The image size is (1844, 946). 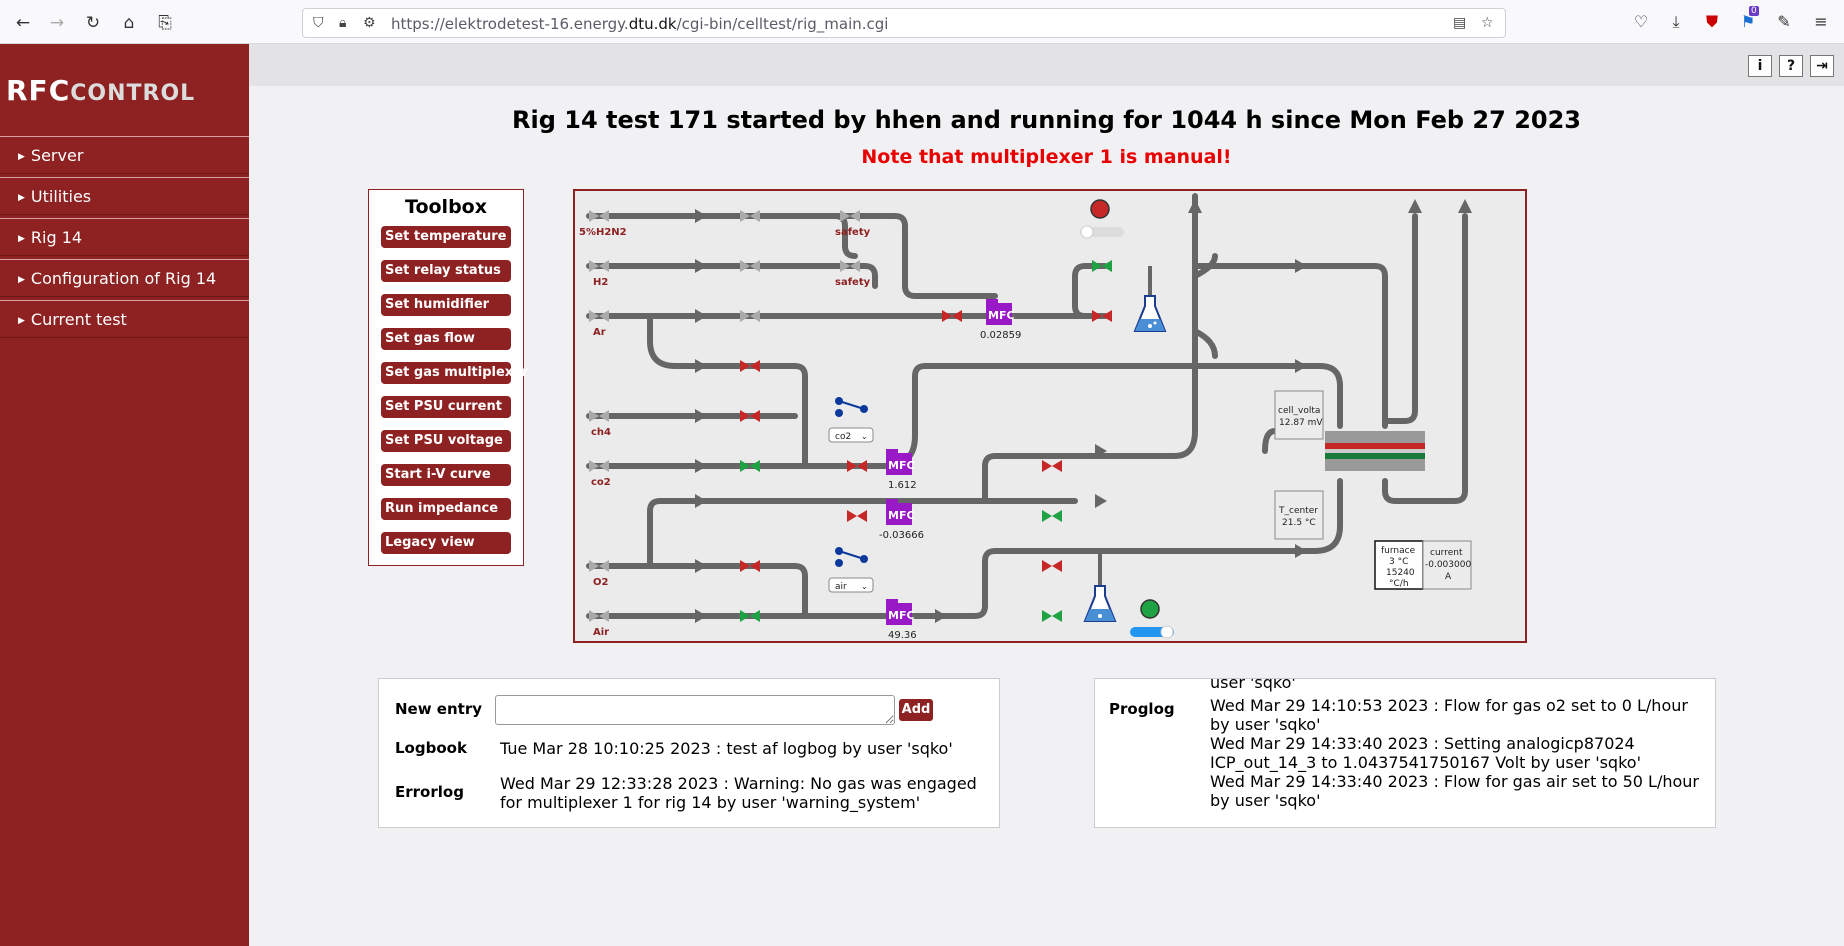 I want to click on ublock-icon: ⛊, so click(x=1712, y=22).